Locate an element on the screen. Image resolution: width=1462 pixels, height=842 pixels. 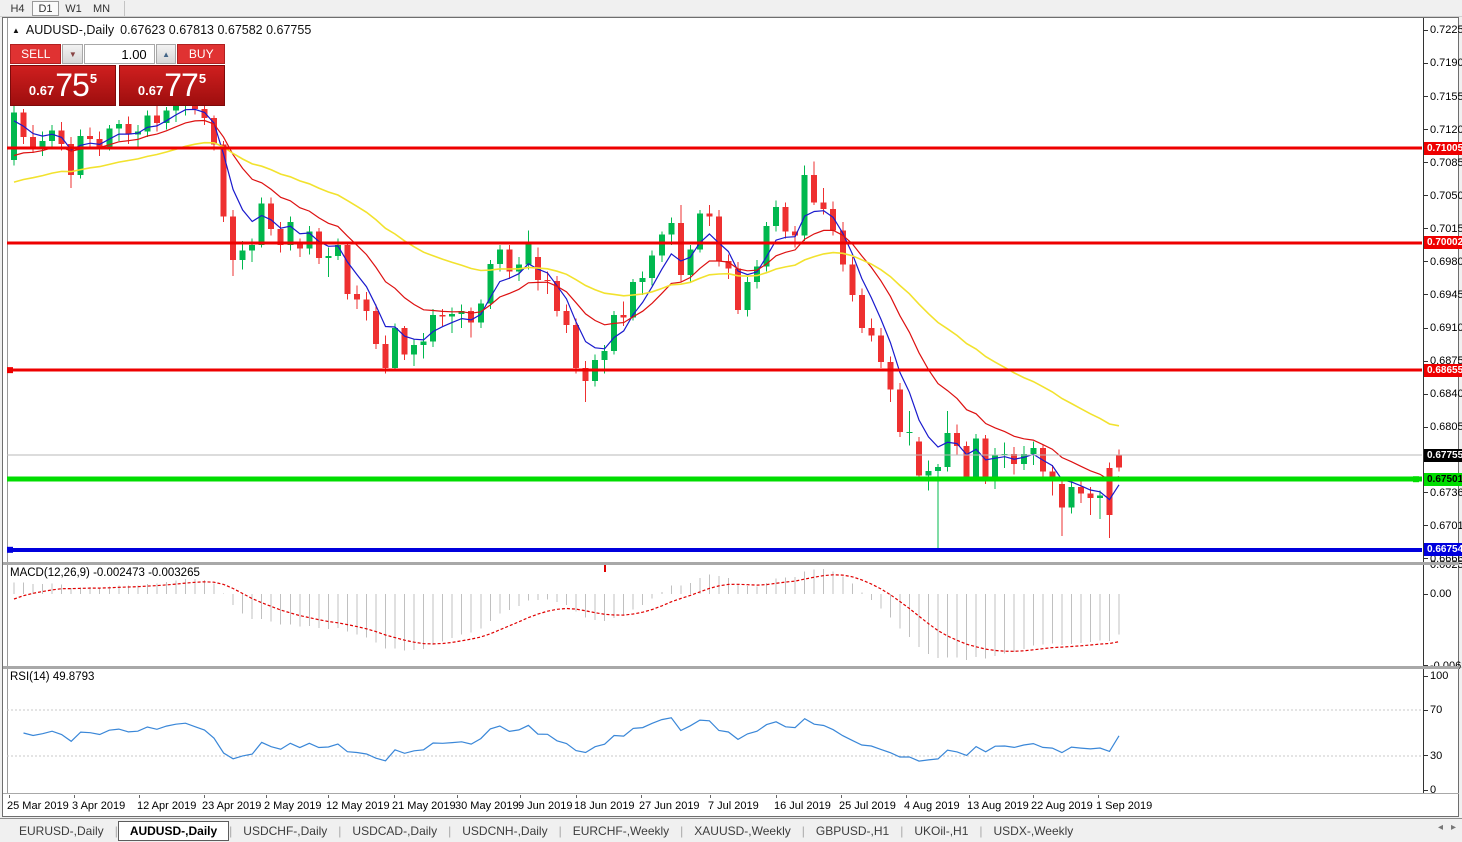
price-axis-tick: 0.67010 is located at coordinates (1446, 525).